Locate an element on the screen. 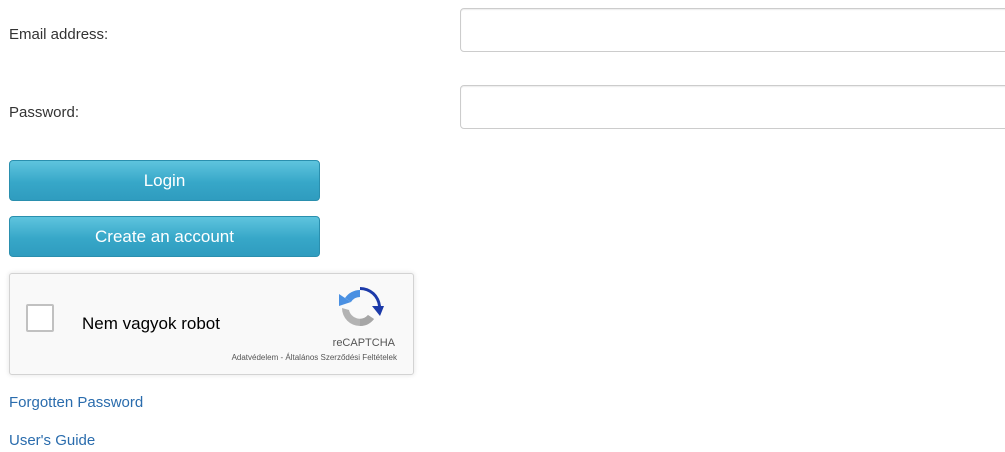 The image size is (1005, 452). users-guide-link: User's Guide is located at coordinates (52, 440).